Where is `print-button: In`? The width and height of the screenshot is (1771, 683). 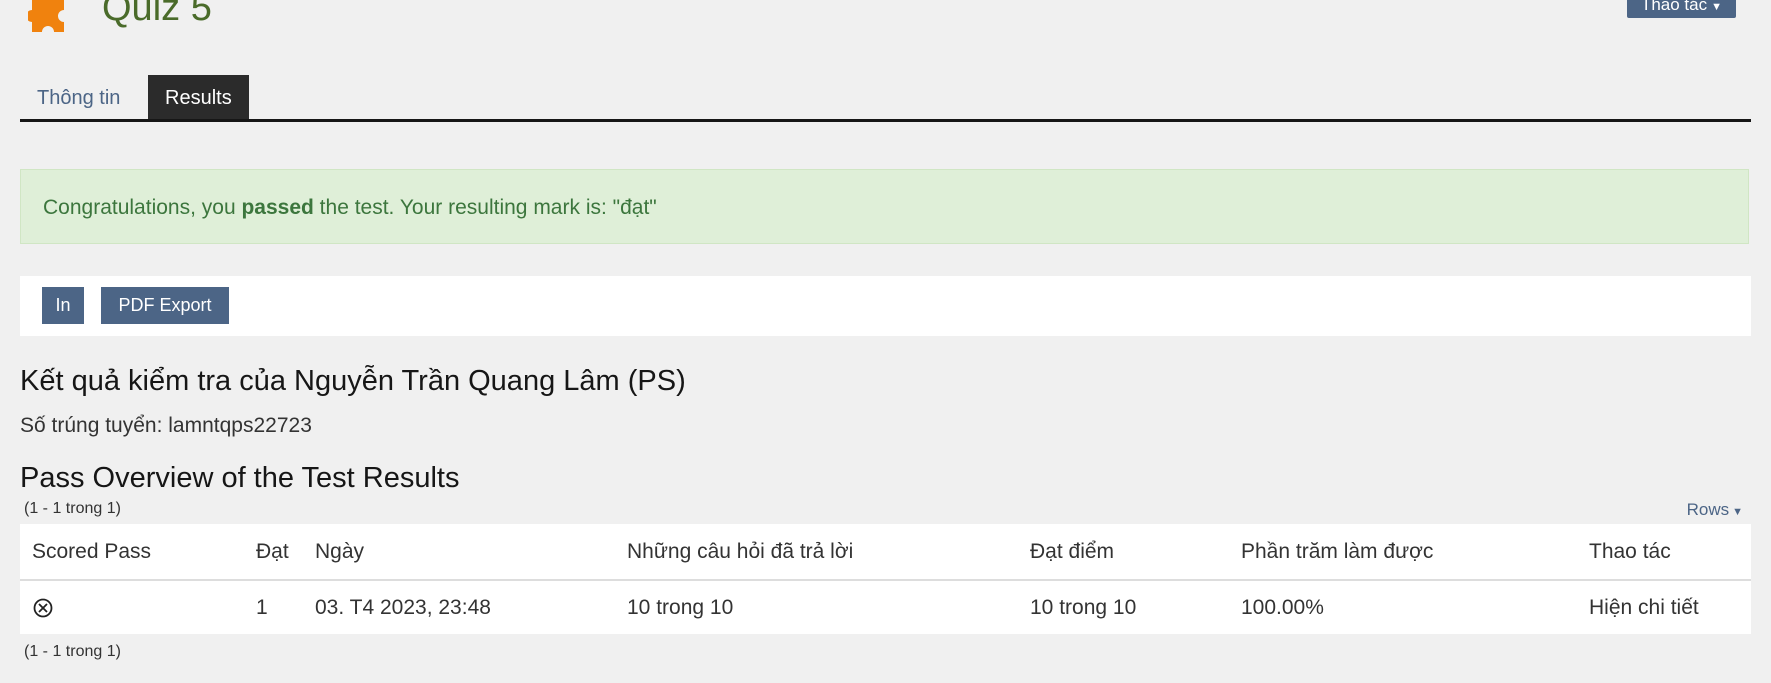
print-button: In is located at coordinates (63, 305).